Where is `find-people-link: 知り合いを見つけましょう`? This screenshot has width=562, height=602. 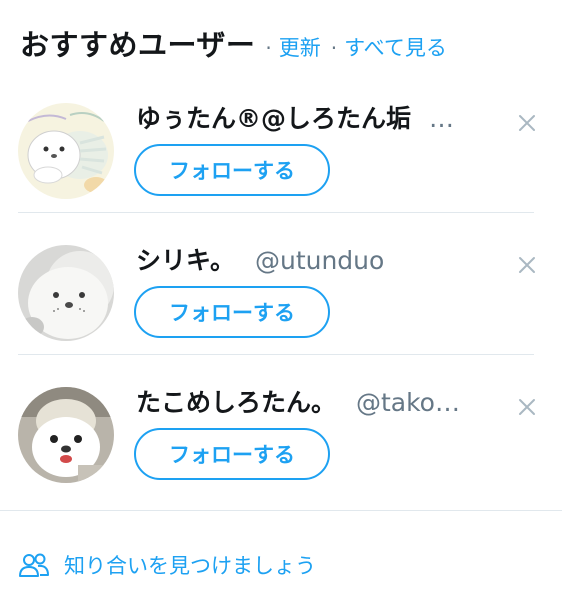 find-people-link: 知り合いを見つけましょう is located at coordinates (167, 565).